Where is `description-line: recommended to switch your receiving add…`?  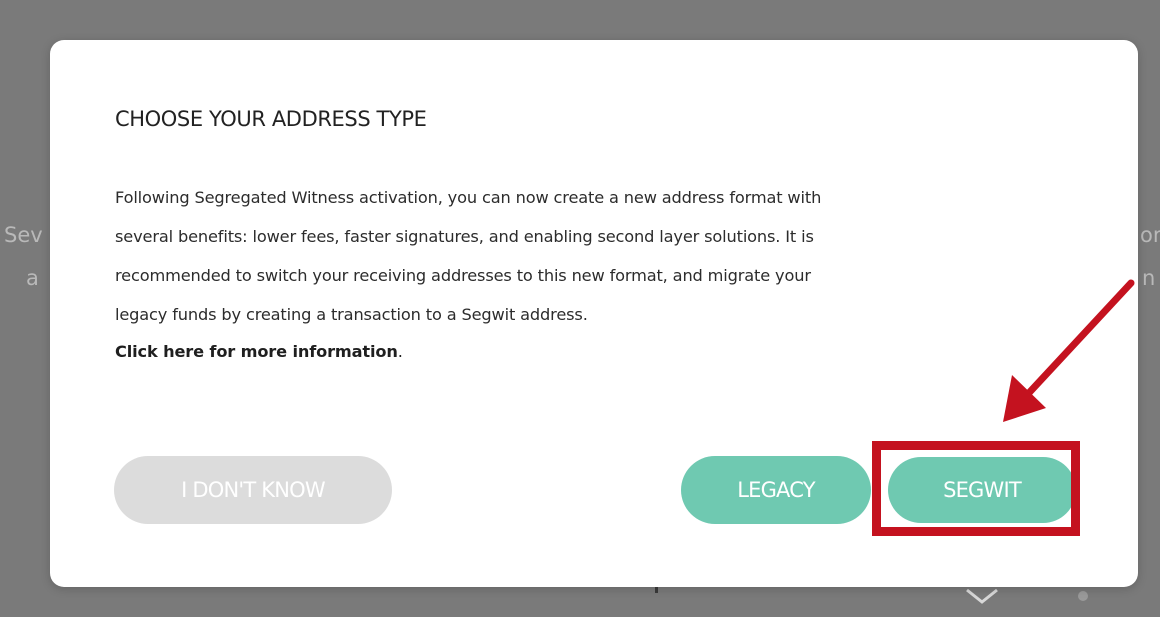 description-line: recommended to switch your receiving add… is located at coordinates (463, 275).